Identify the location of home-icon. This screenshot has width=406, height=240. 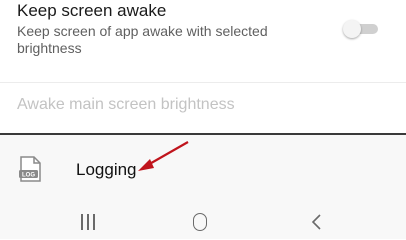
(200, 222).